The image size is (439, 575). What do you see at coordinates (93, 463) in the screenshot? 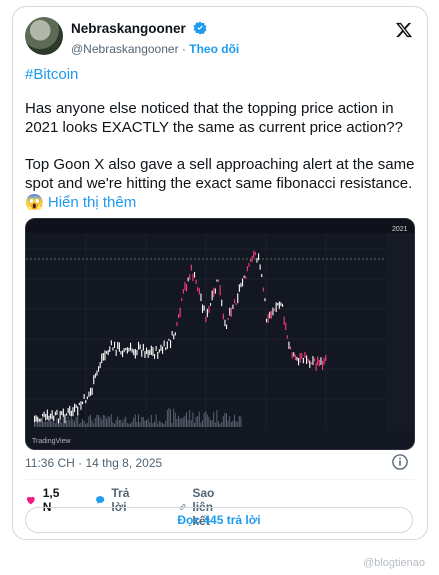
I see `post-timestamp: 11:36 CH · 14 thg 8, 2025` at bounding box center [93, 463].